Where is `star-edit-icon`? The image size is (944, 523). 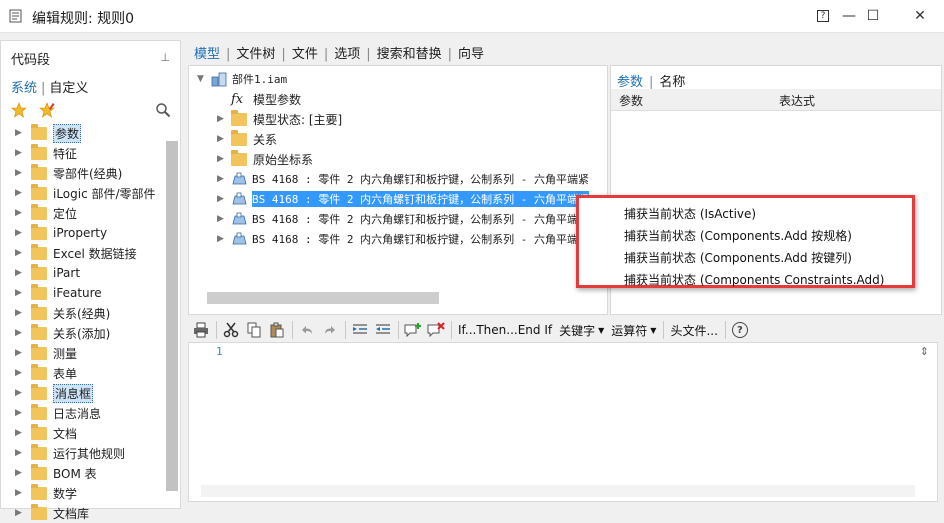
star-edit-icon is located at coordinates (48, 110).